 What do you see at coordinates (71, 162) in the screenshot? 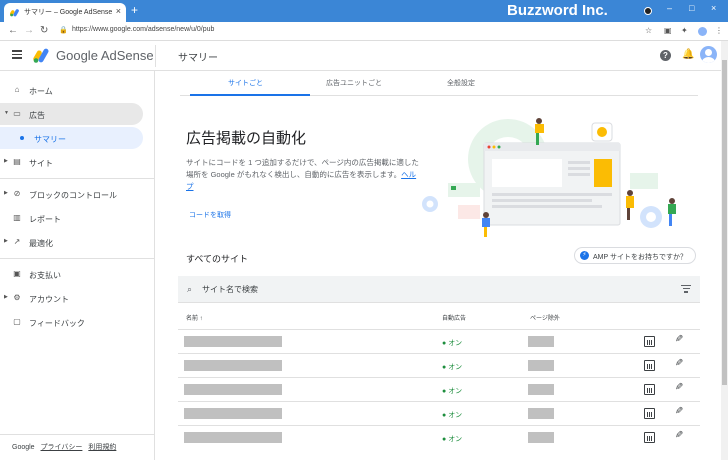
I see `sidebar-item-sites: ▶ ▤ サイト` at bounding box center [71, 162].